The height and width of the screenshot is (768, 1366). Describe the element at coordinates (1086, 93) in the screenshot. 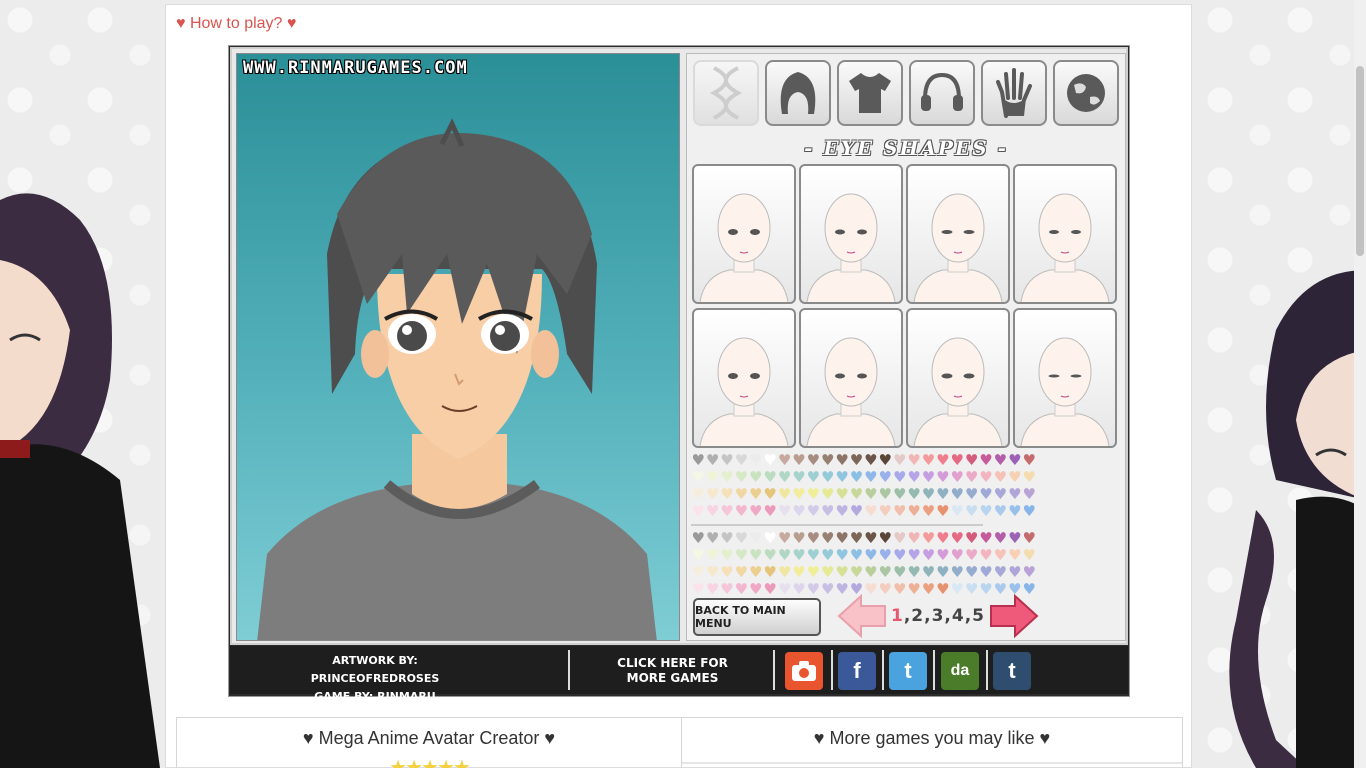

I see `category-background-button` at that location.